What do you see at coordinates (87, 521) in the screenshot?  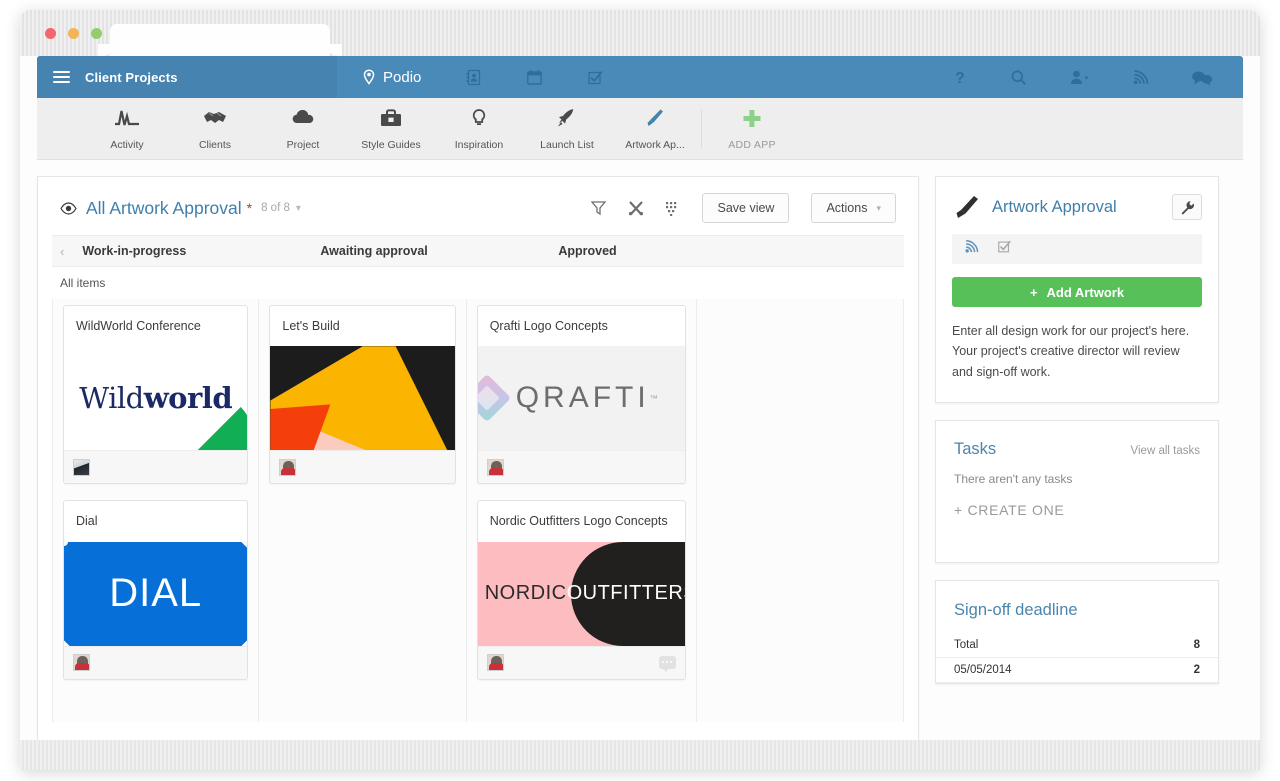 I see `card-title: Dial` at bounding box center [87, 521].